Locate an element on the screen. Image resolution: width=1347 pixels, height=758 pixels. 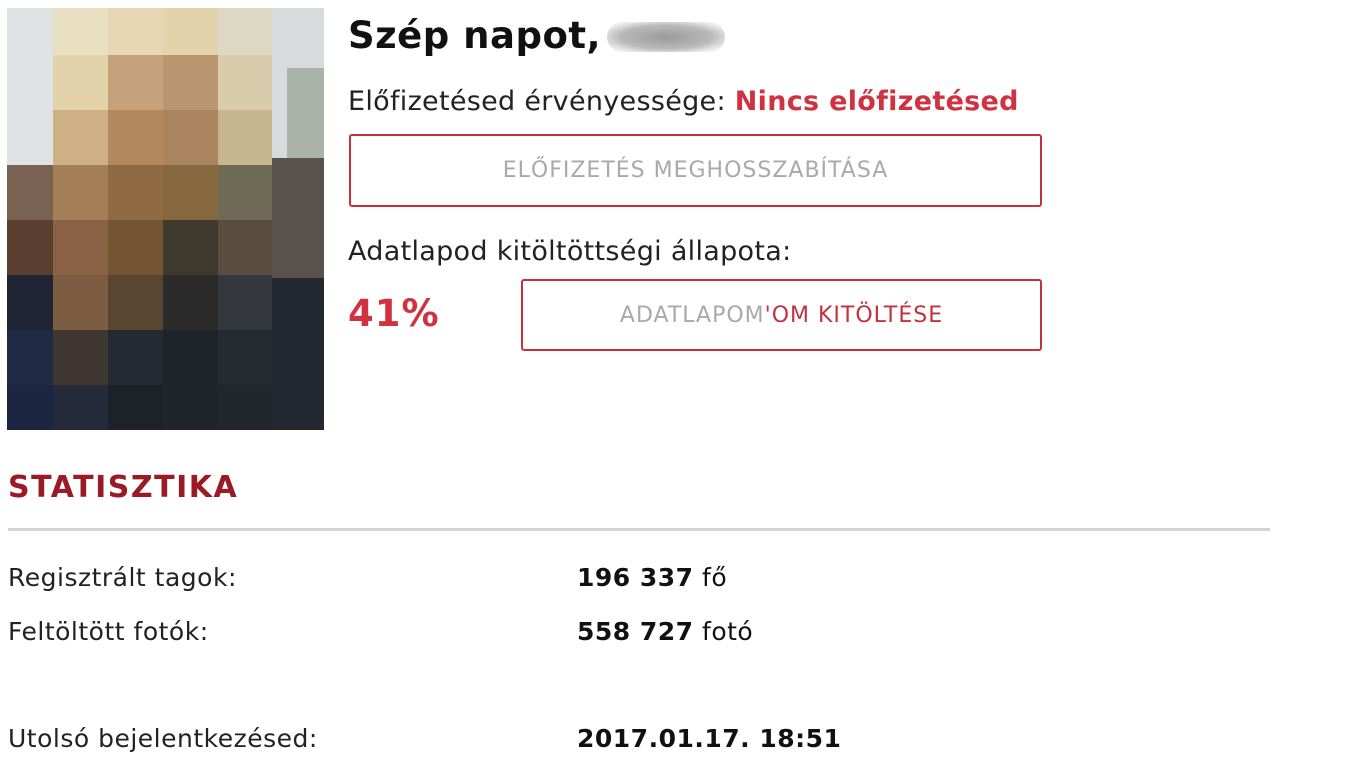
stat-value-photos: 558 727 fotó is located at coordinates (665, 631).